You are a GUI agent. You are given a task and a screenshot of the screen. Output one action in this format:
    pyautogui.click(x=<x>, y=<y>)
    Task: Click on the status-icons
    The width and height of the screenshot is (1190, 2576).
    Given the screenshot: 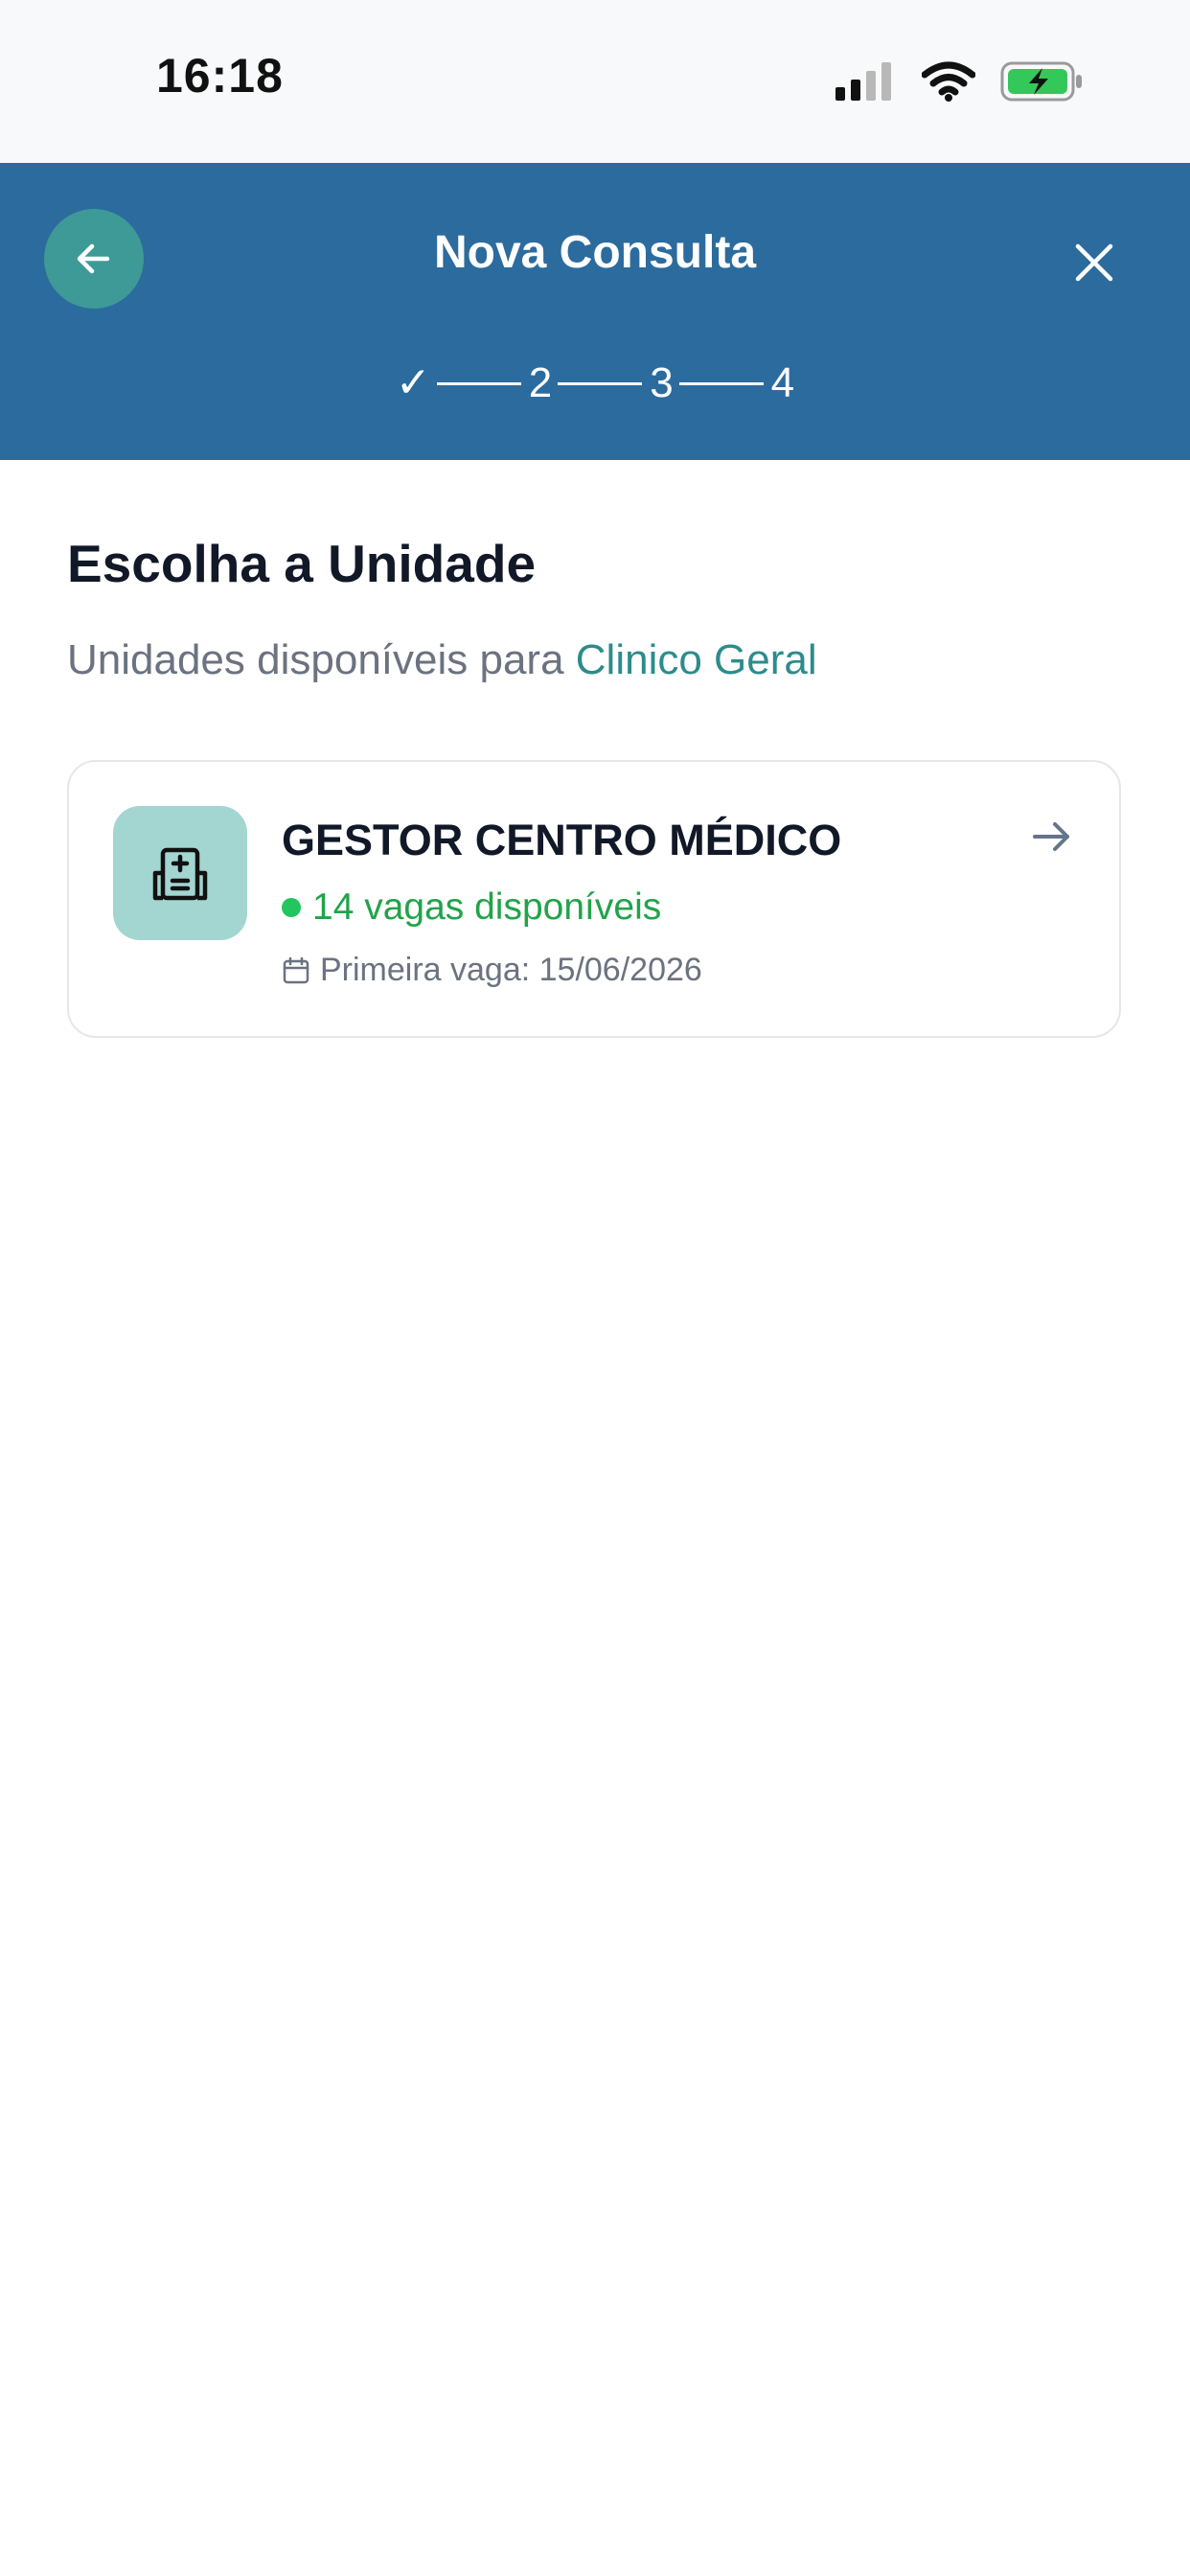 What is the action you would take?
    pyautogui.click(x=960, y=81)
    